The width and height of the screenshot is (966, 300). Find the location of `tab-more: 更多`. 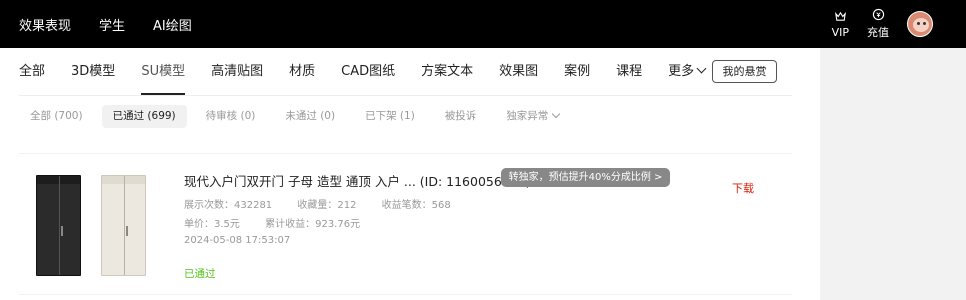

tab-more: 更多 is located at coordinates (687, 71).